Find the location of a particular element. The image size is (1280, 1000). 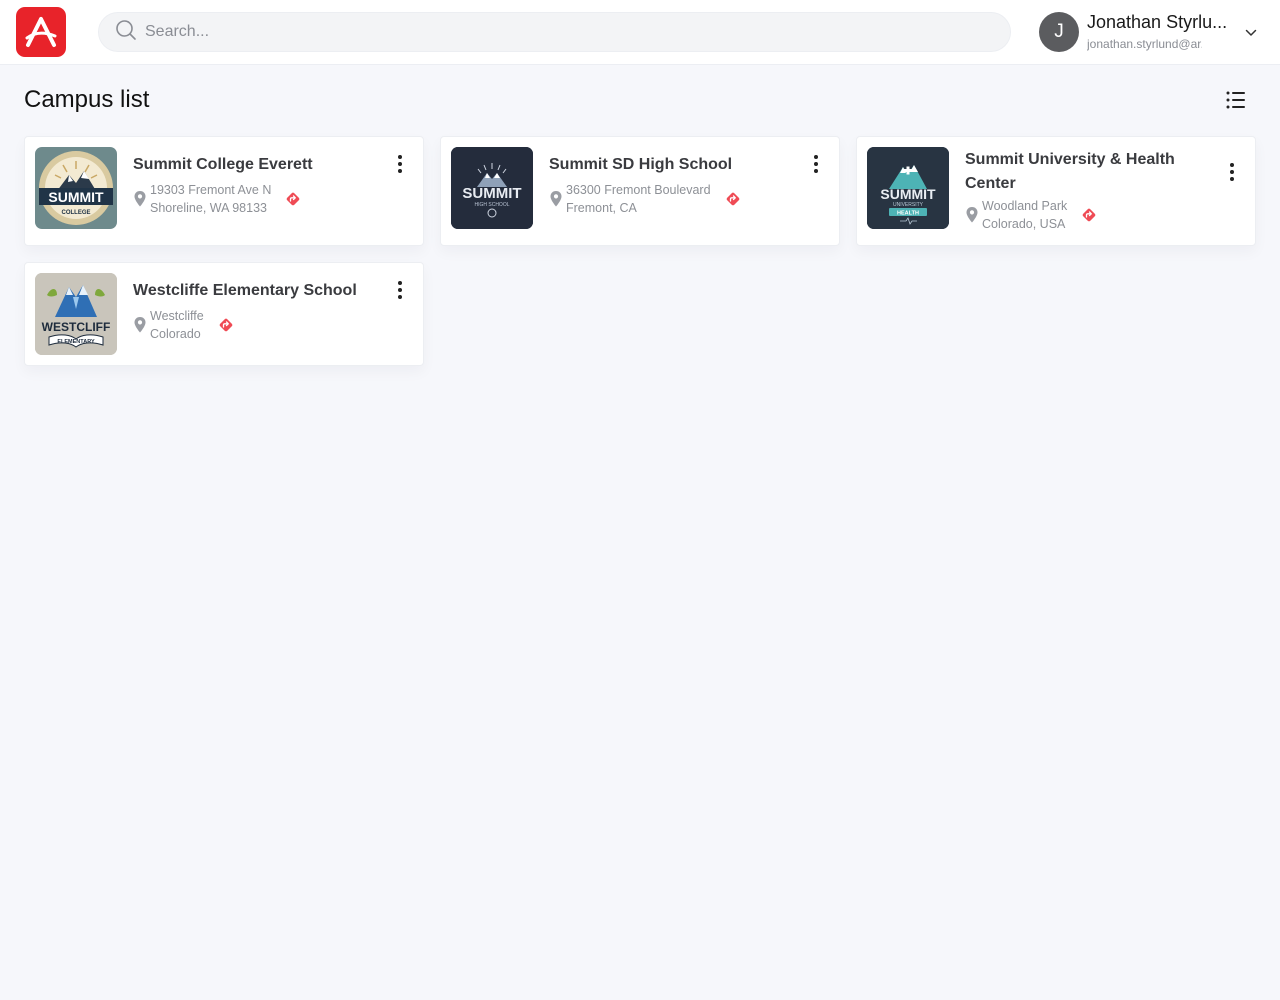

campus-logo-subtext: COLLEGE is located at coordinates (75, 213).